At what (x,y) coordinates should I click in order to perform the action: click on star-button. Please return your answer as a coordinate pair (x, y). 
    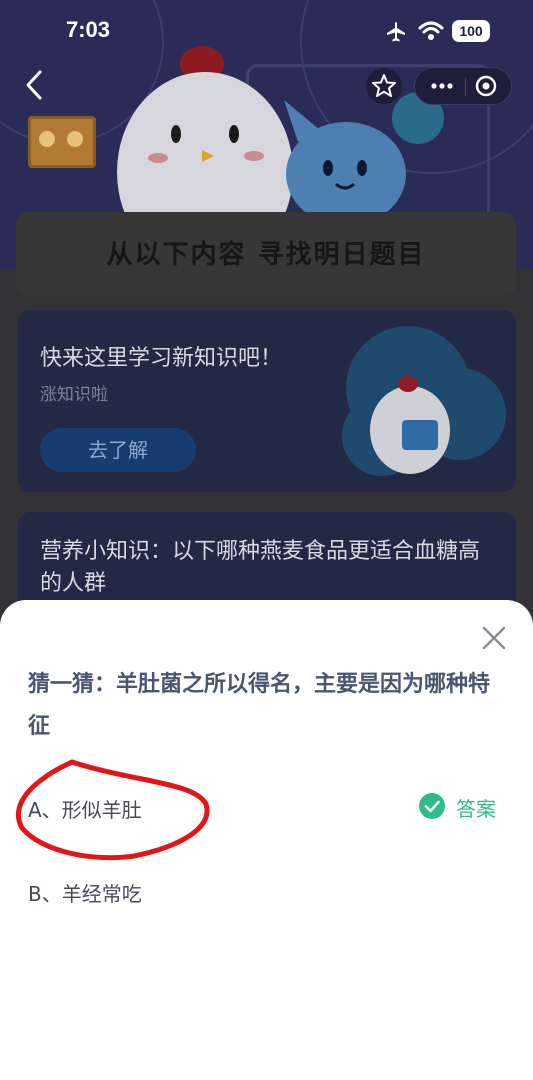
    Looking at the image, I should click on (384, 86).